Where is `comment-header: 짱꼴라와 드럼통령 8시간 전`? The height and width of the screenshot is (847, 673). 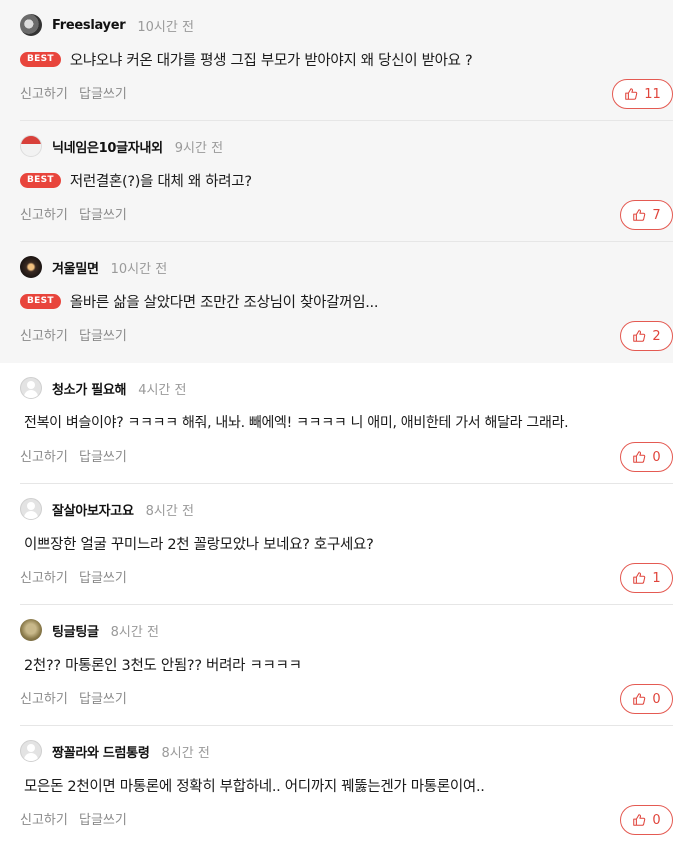
comment-header: 짱꼴라와 드럼통령 8시간 전 is located at coordinates (115, 751).